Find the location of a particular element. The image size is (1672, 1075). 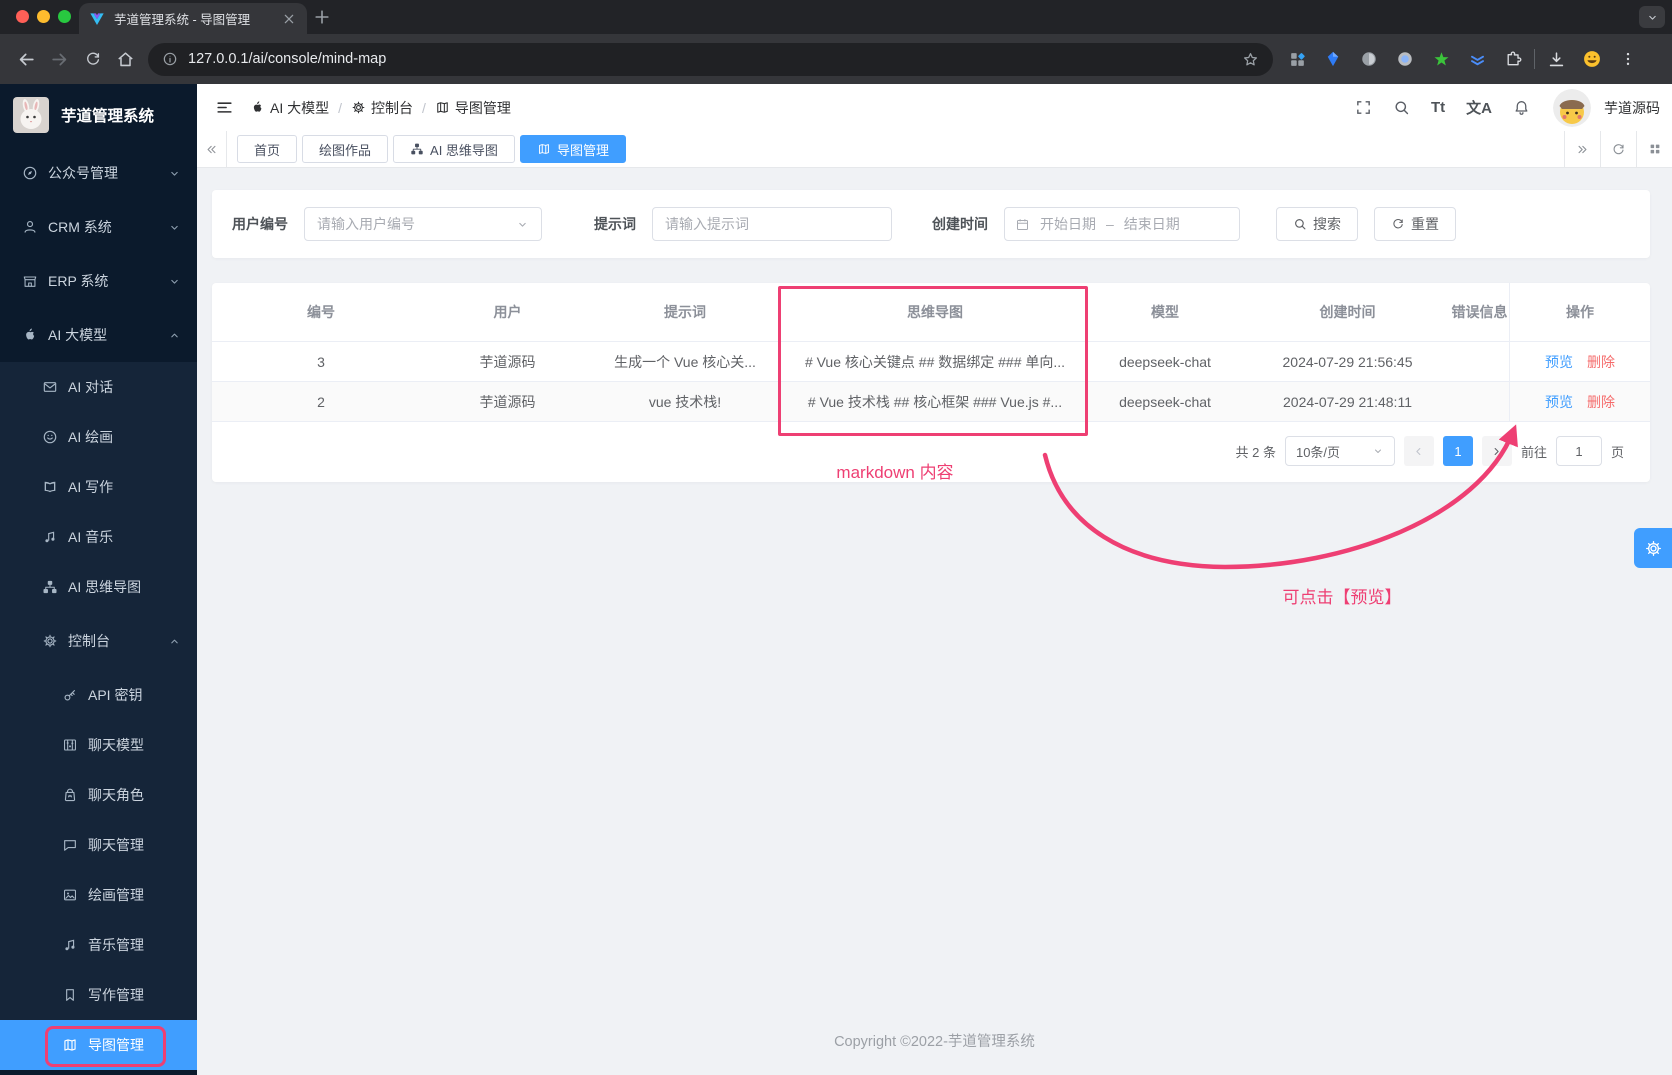

sidebar-item-ai-write: AI 写作 is located at coordinates (98, 487).